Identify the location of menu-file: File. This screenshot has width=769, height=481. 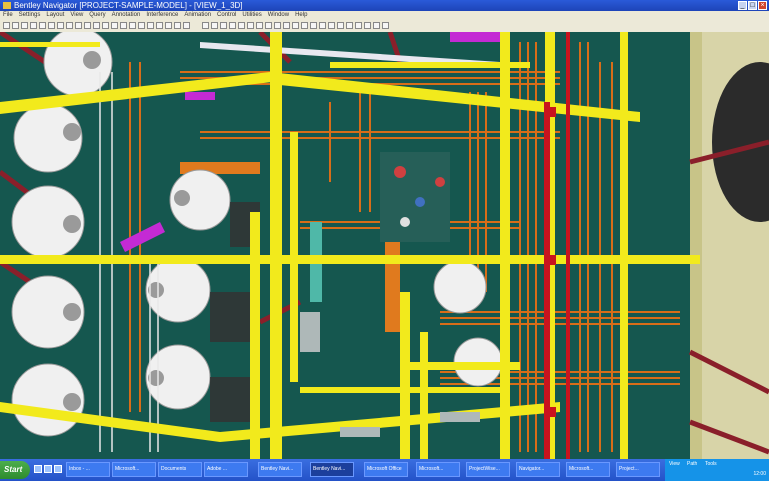
(8, 15).